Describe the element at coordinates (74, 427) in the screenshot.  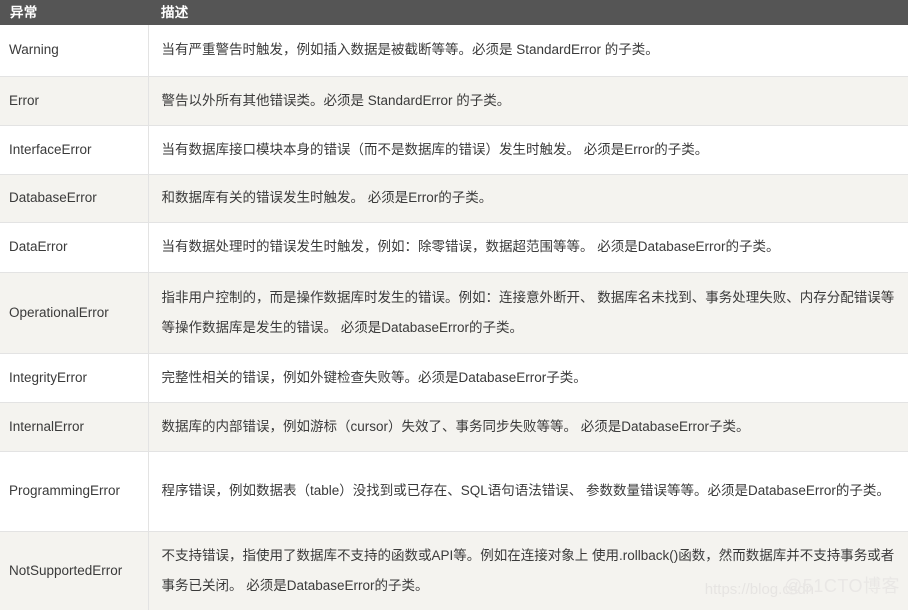
I see `cell-exception-name: InternalError` at that location.